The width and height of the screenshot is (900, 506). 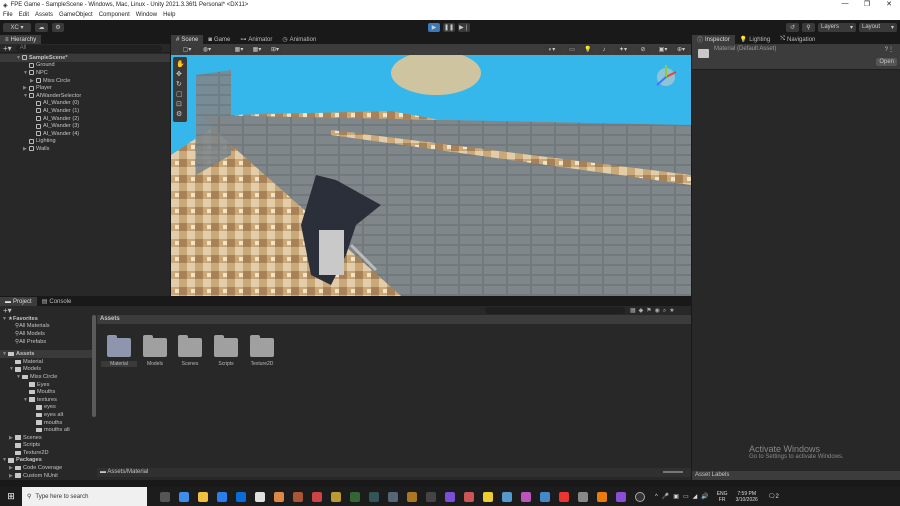 I want to click on menu-window: Window, so click(x=146, y=15).